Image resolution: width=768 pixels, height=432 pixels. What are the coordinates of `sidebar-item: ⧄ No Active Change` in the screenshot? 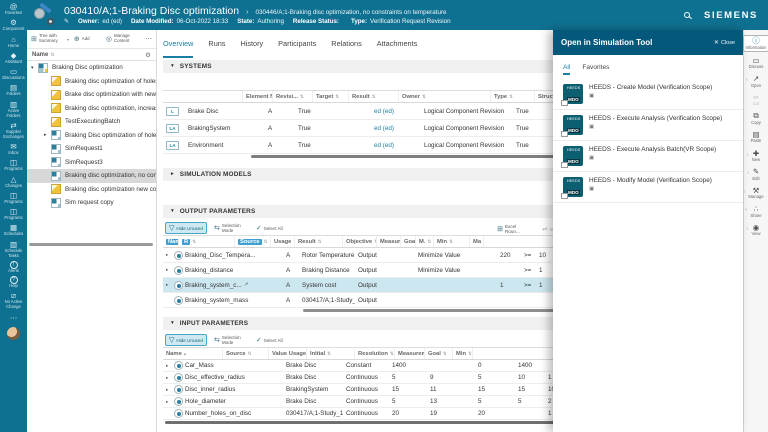 It's located at (13, 300).